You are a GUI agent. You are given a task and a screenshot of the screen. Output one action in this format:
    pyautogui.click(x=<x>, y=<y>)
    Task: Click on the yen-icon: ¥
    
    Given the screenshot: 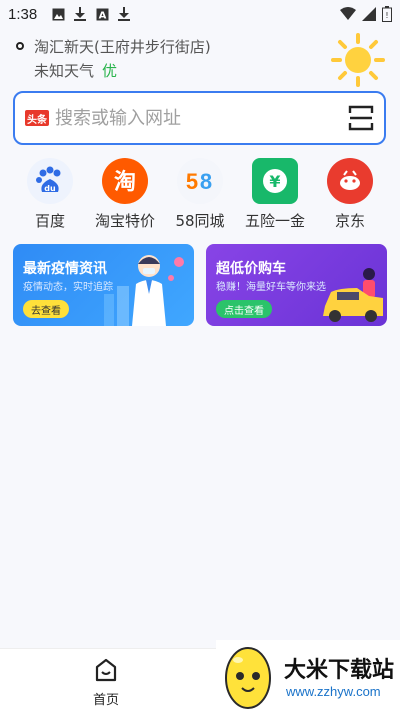 What is the action you would take?
    pyautogui.click(x=275, y=181)
    